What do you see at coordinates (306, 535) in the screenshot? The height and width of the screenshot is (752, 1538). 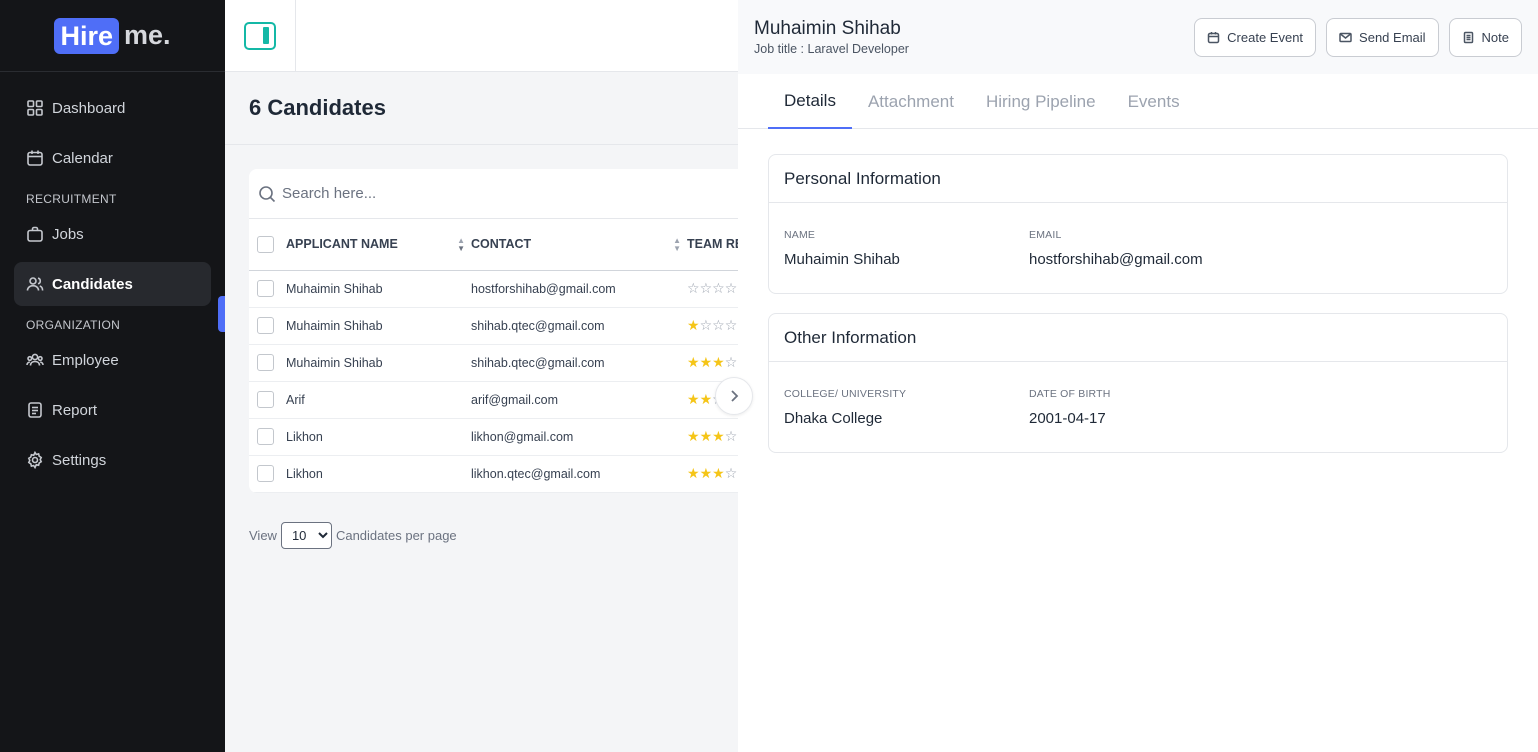 I see `per-page-select: 10` at bounding box center [306, 535].